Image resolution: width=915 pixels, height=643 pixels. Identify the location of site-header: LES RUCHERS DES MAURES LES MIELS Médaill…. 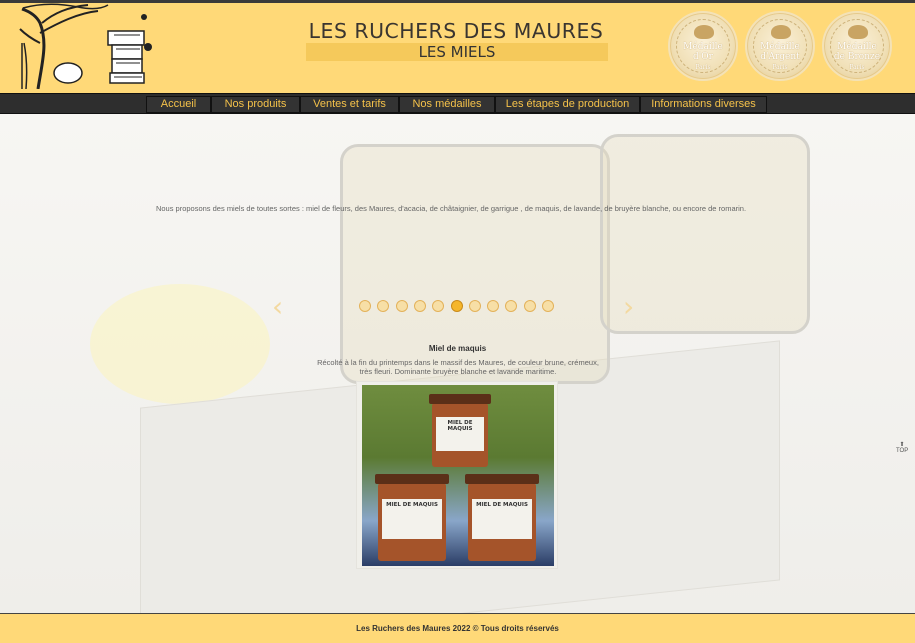
(457, 48).